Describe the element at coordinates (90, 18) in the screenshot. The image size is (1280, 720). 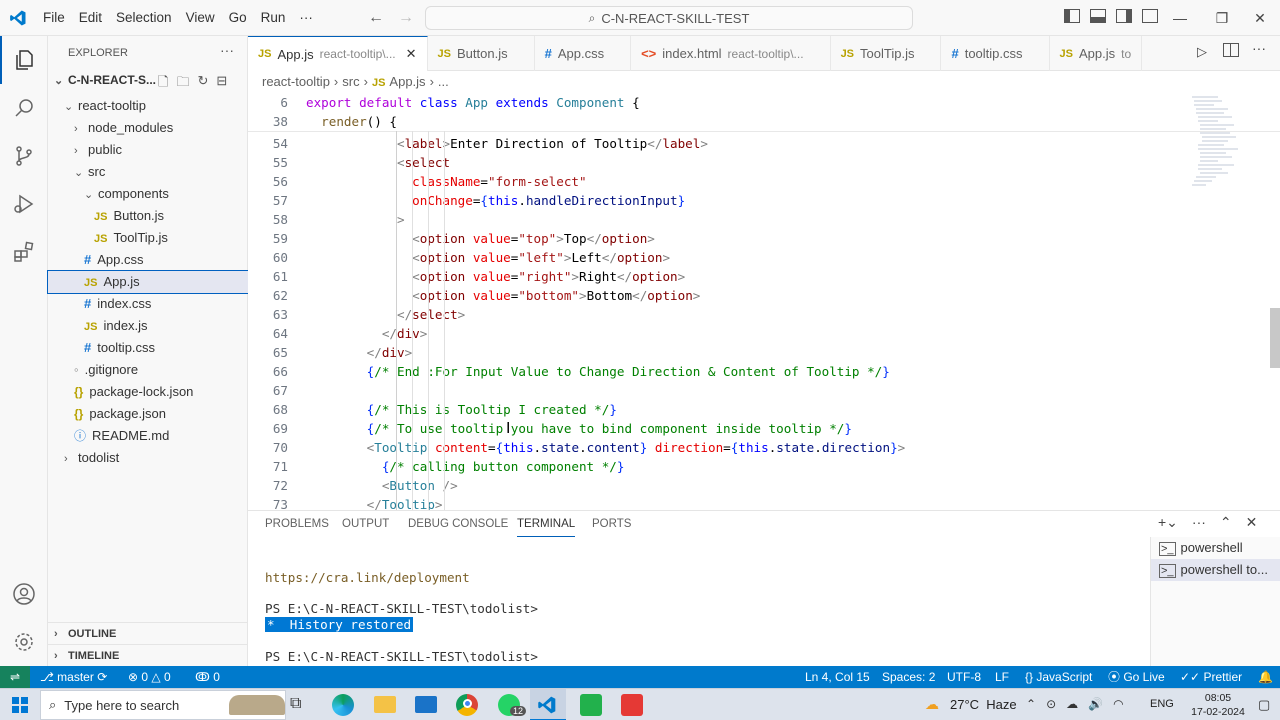
I see `menu-item: Edit` at that location.